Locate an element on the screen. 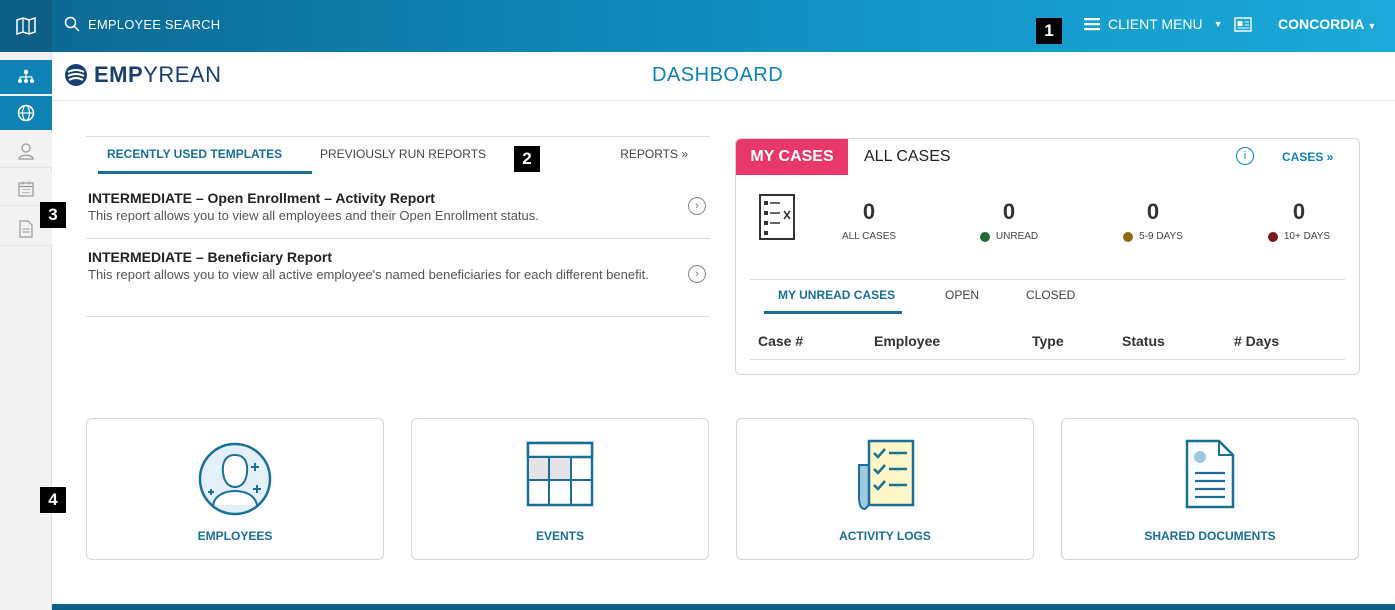 Image resolution: width=1395 pixels, height=610 pixels. org-chart-icon is located at coordinates (26, 76).